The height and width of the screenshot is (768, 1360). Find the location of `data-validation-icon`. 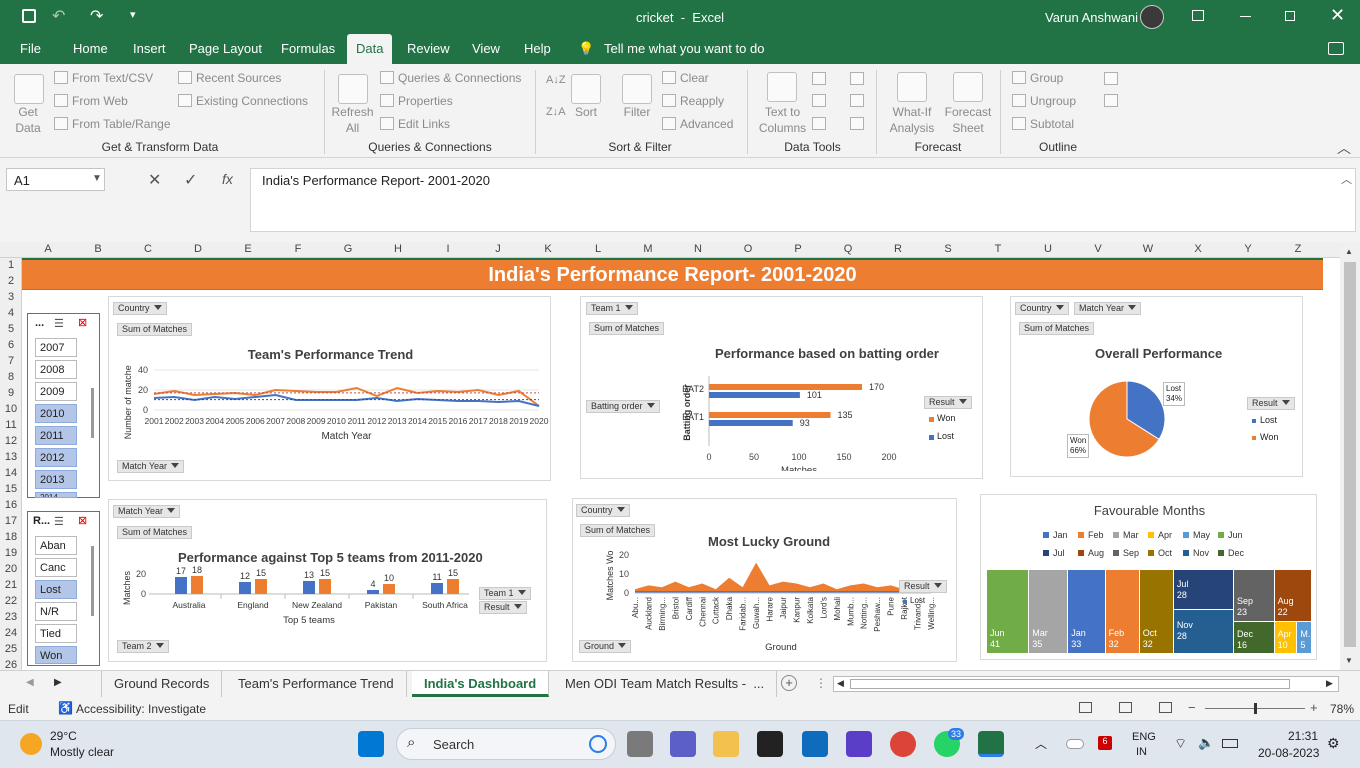

data-validation-icon is located at coordinates (819, 123).